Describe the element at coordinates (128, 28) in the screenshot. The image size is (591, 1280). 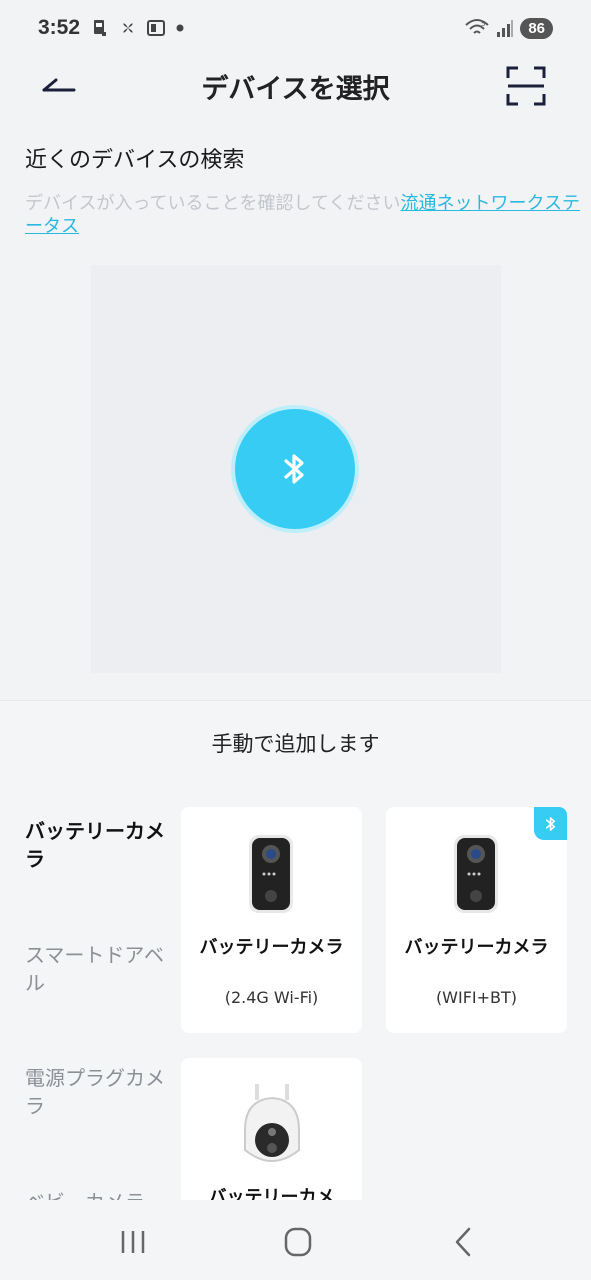
I see `fan-icon` at that location.